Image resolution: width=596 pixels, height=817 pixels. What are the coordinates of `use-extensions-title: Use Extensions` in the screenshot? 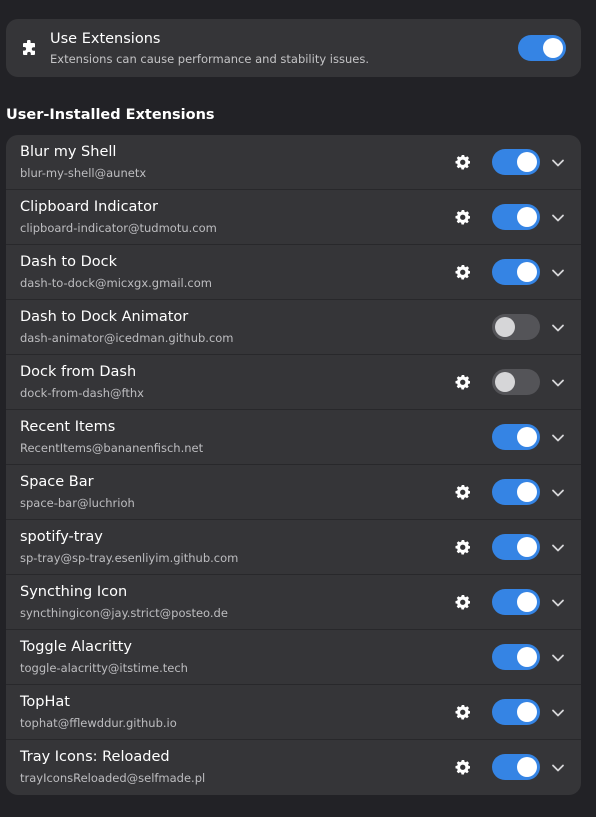 It's located at (105, 39).